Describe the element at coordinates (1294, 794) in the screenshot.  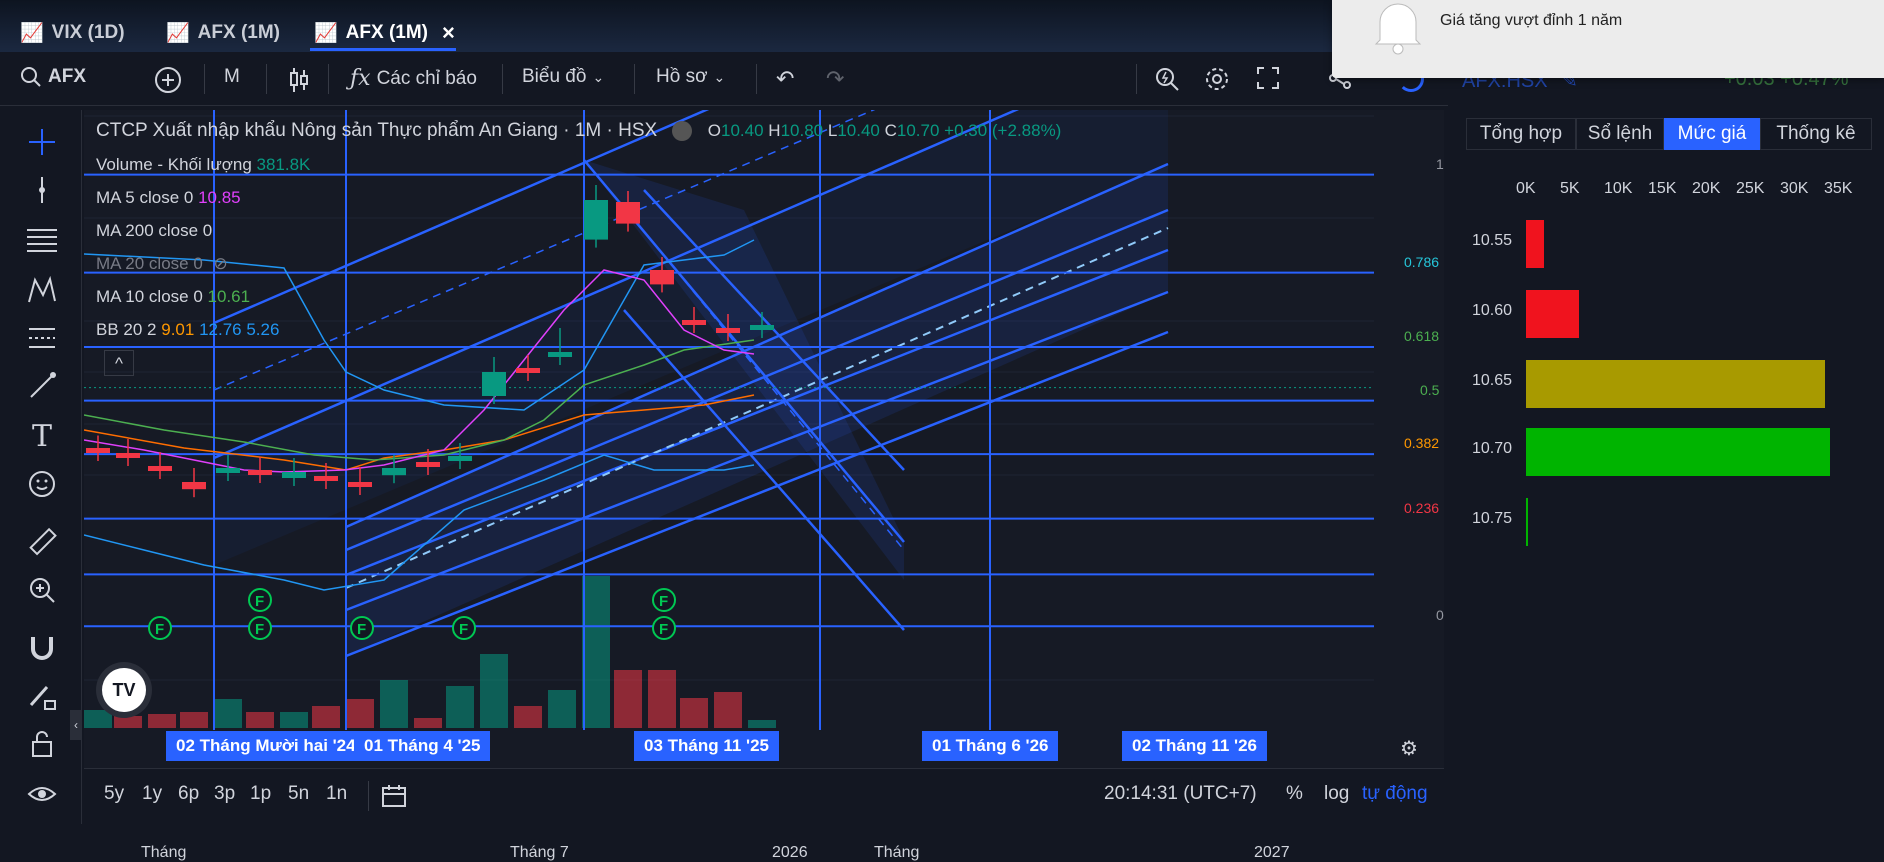
I see `percent-toggle: %` at that location.